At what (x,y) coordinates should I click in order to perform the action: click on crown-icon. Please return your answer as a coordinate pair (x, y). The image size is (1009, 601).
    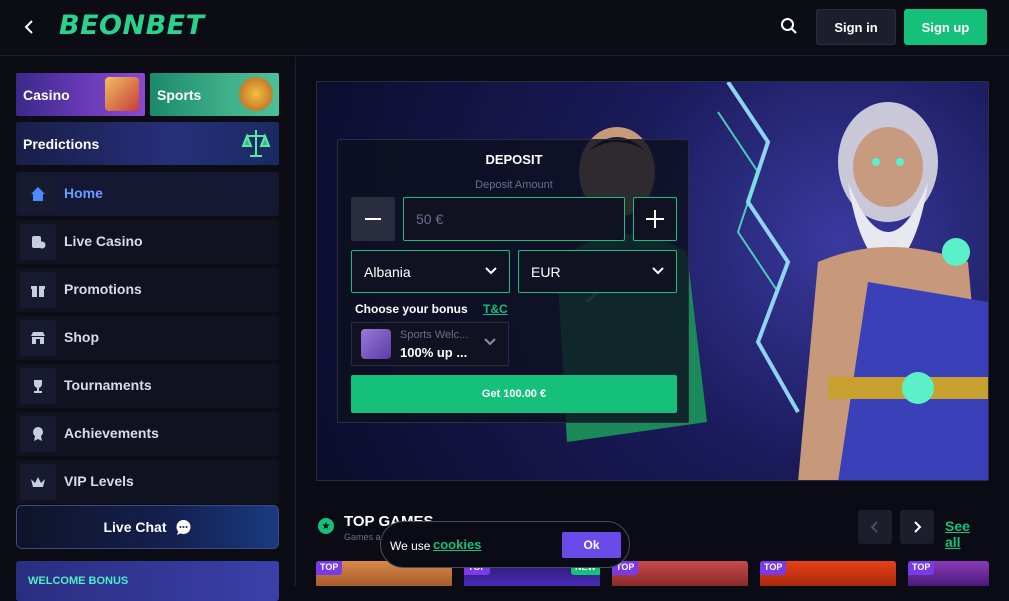
    Looking at the image, I should click on (38, 482).